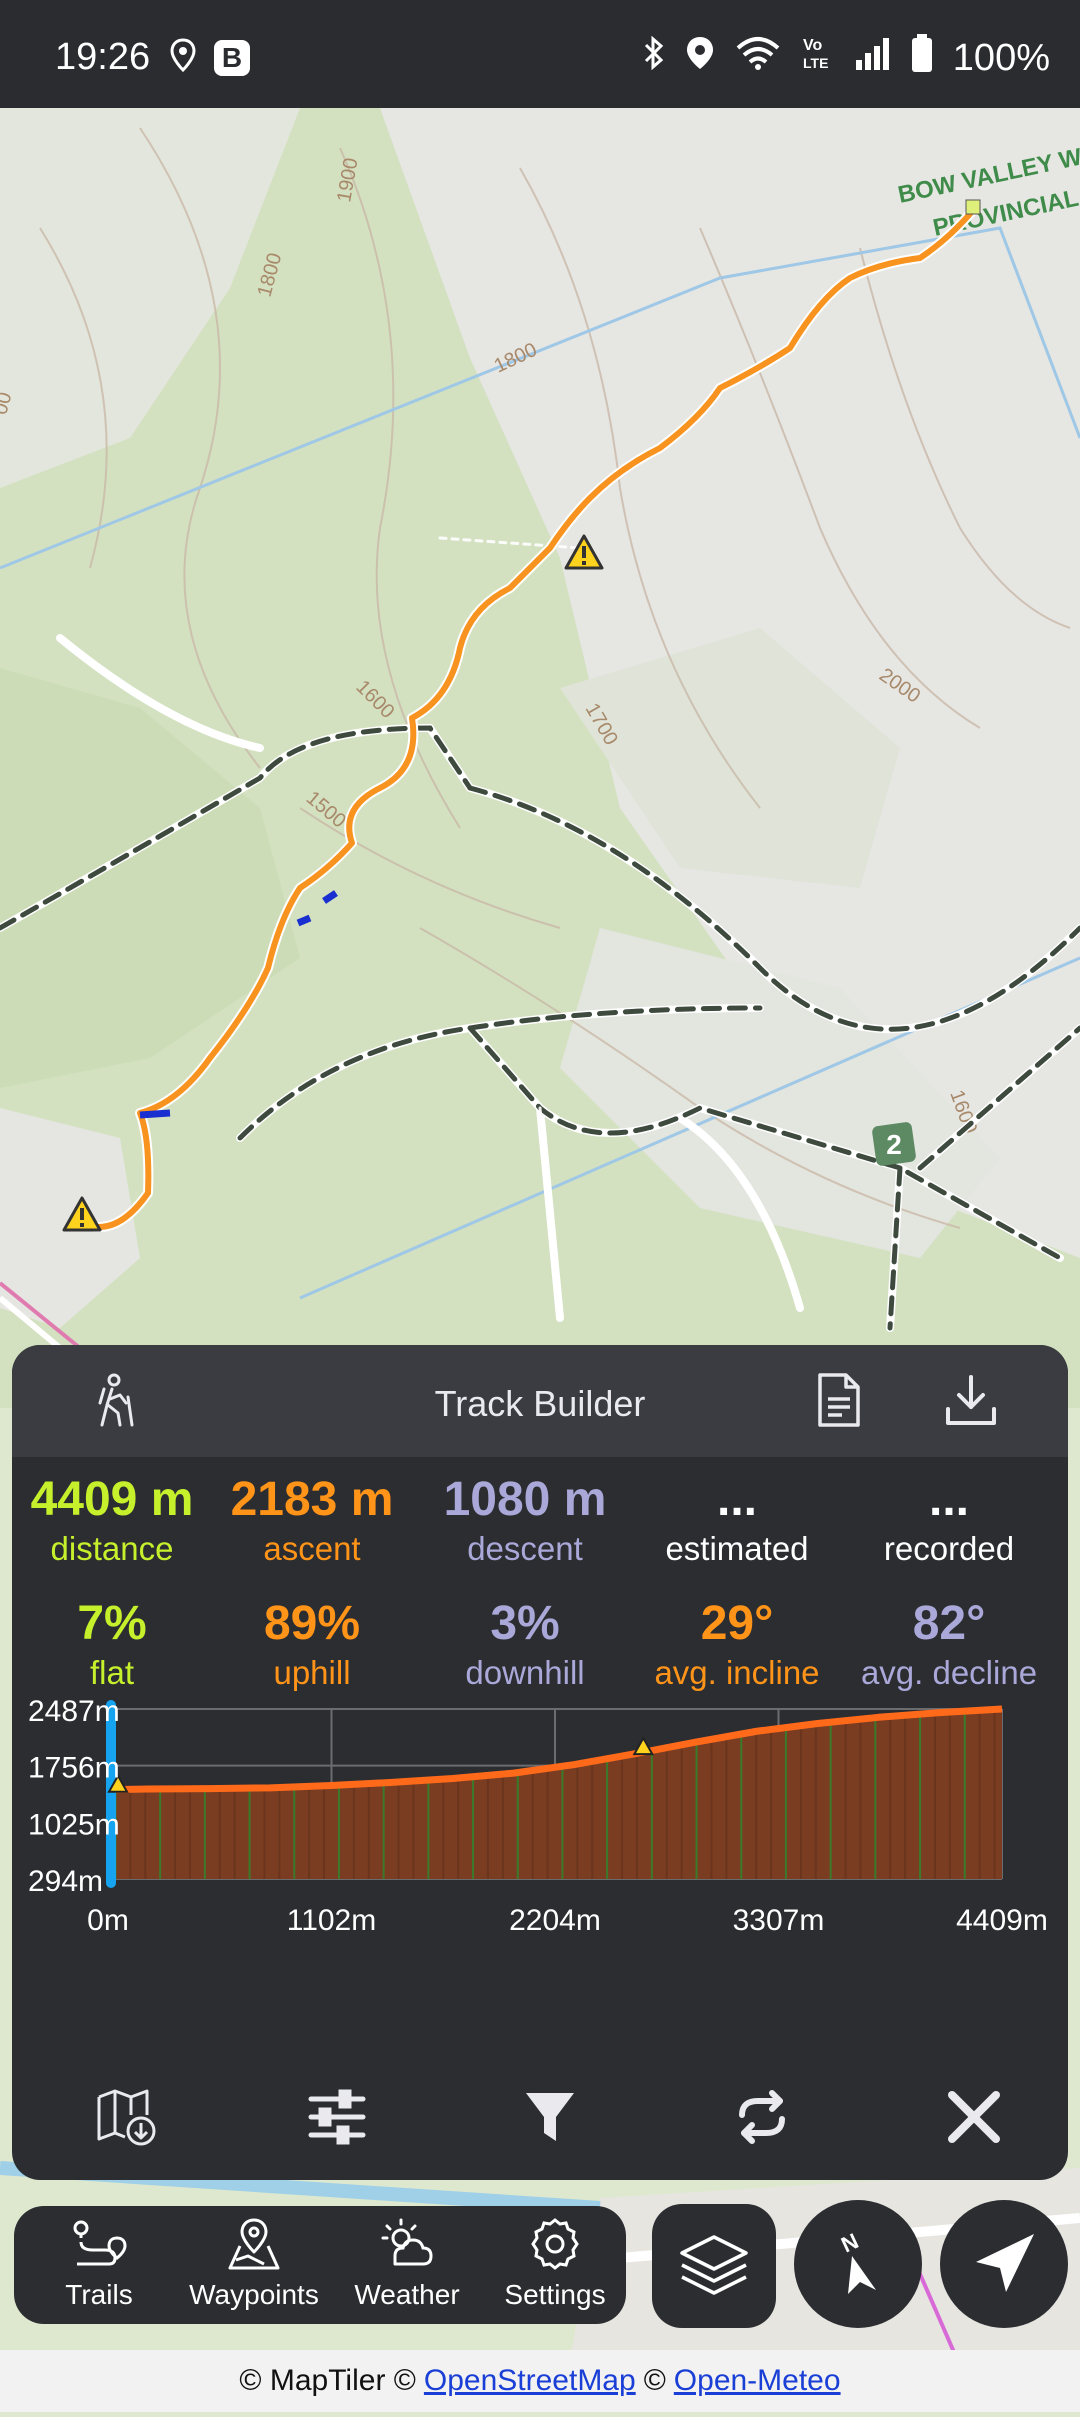  I want to click on stat-flat: 7% flat, so click(112, 1644).